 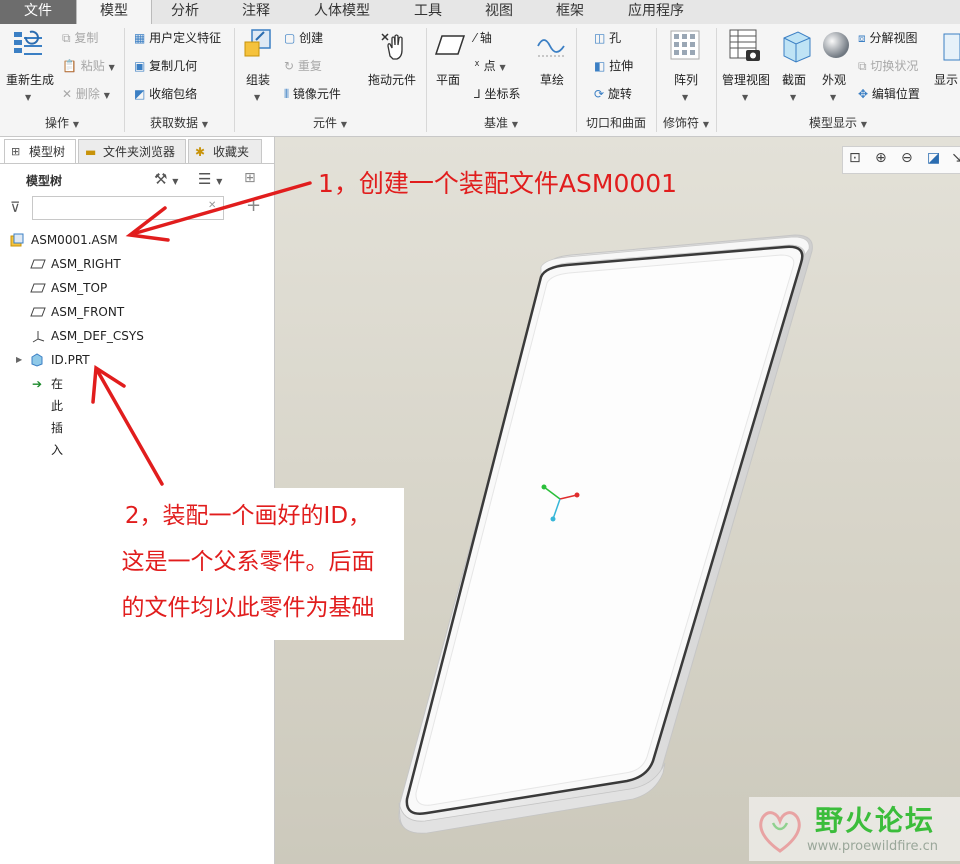 I want to click on create-icon: ▢, so click(x=290, y=38).